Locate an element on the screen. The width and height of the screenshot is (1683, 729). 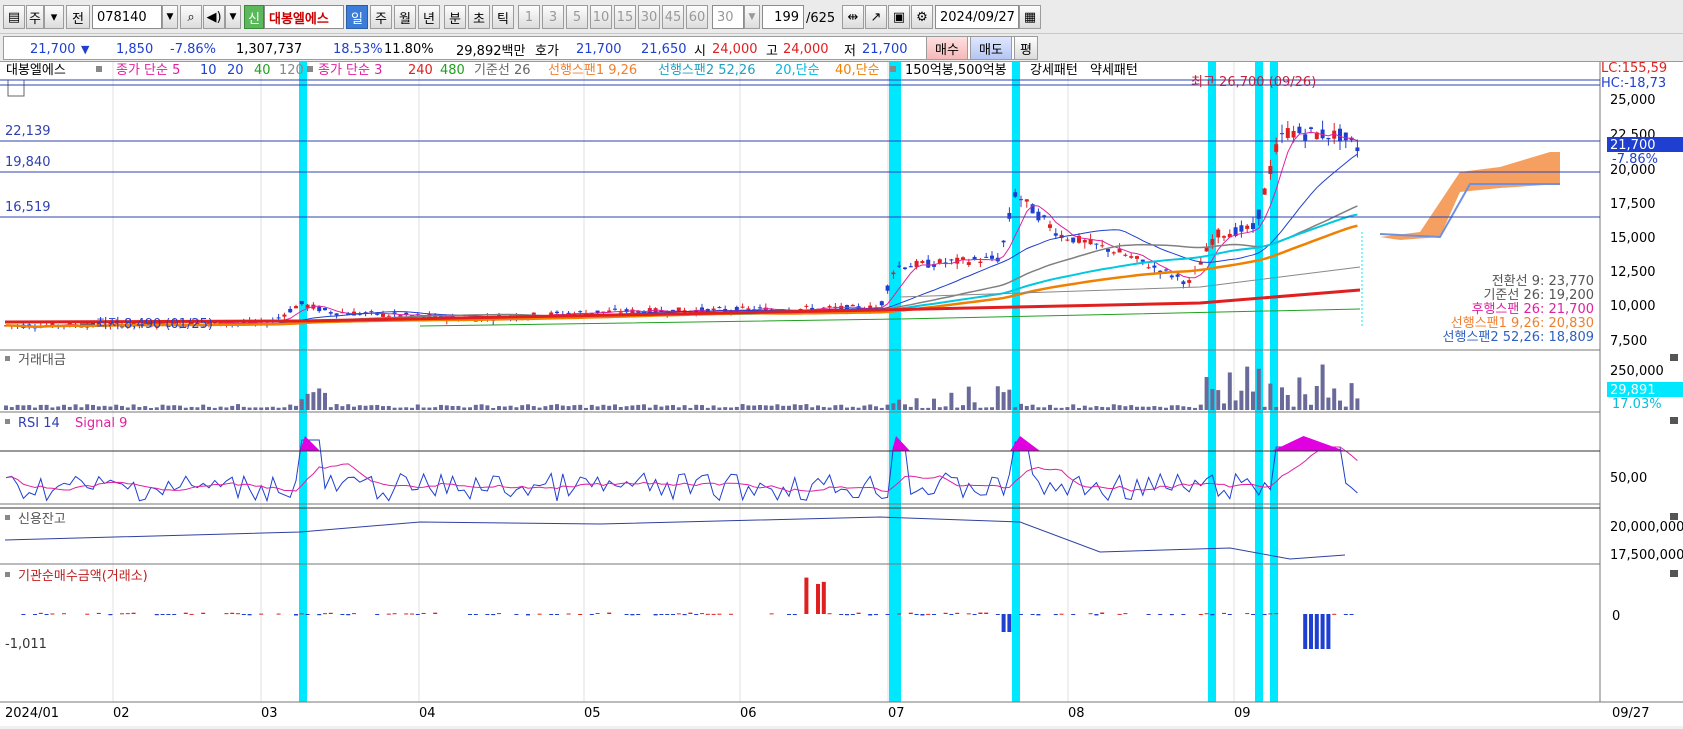
save-icon: ▣ is located at coordinates (899, 17).